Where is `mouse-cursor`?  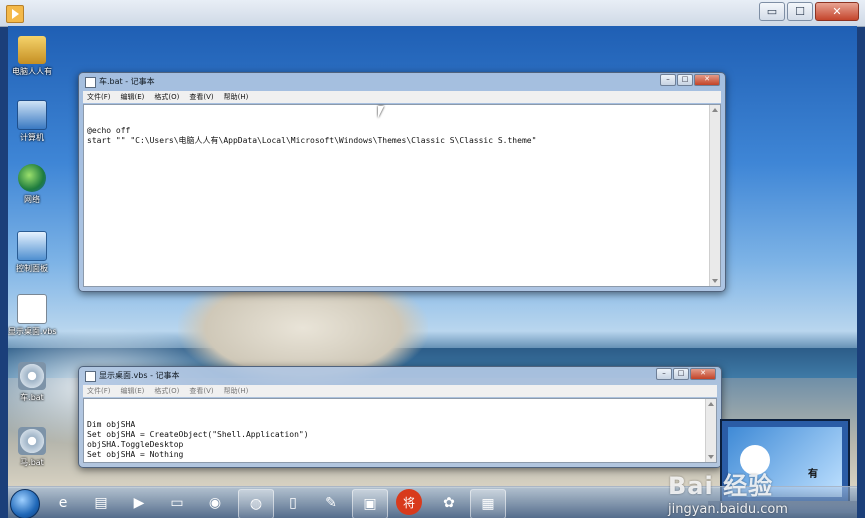
mouse-cursor is located at coordinates (381, 112).